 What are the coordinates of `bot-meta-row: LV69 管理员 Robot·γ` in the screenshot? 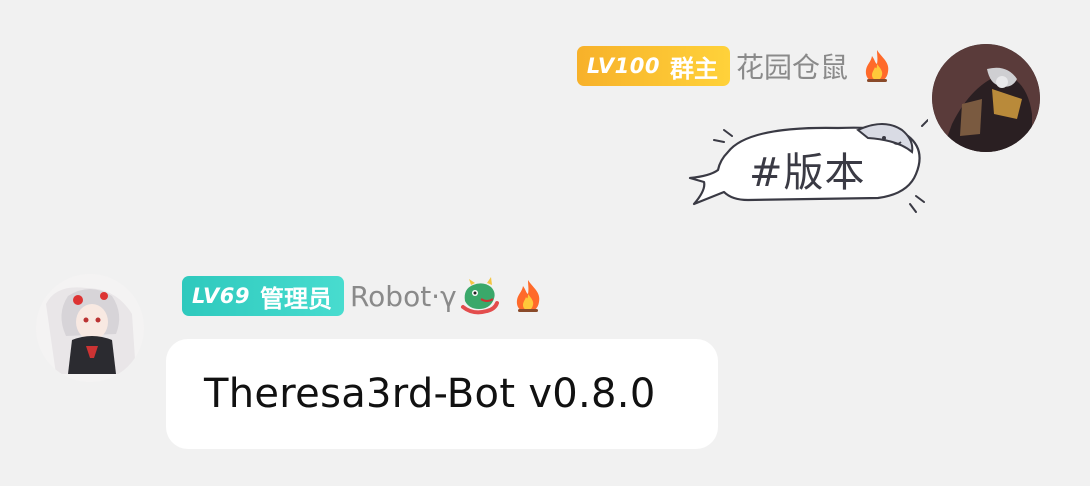 It's located at (363, 296).